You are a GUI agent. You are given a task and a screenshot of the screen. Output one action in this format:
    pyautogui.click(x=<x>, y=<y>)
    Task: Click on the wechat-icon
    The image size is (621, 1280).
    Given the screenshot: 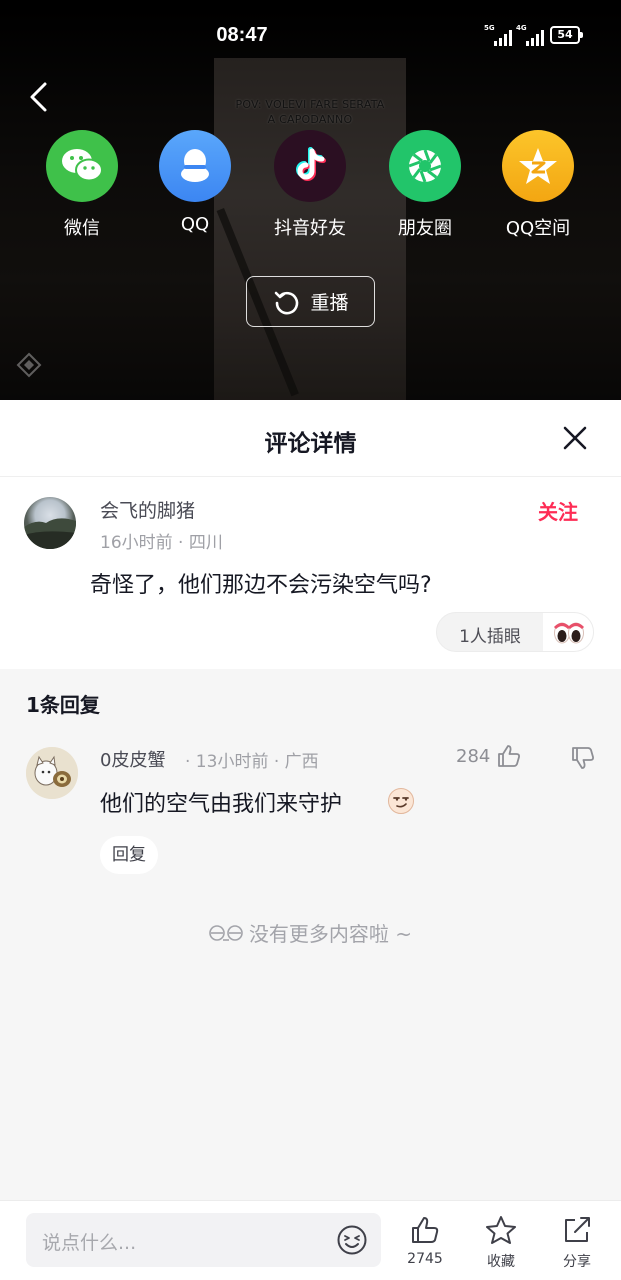 What is the action you would take?
    pyautogui.click(x=82, y=166)
    